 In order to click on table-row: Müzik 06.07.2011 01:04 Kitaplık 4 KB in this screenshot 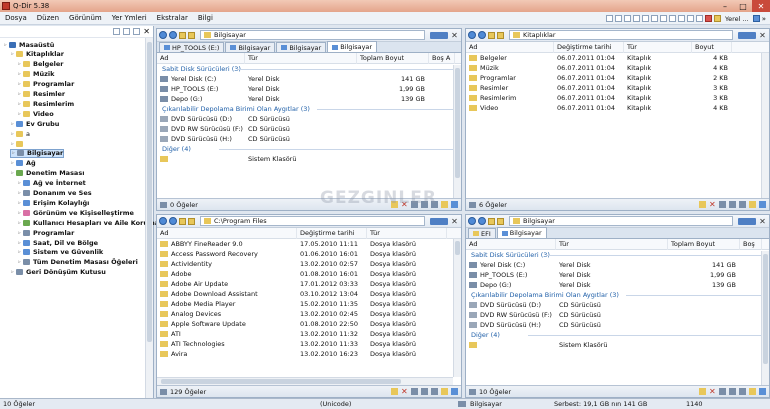, I will do `click(617, 68)`.